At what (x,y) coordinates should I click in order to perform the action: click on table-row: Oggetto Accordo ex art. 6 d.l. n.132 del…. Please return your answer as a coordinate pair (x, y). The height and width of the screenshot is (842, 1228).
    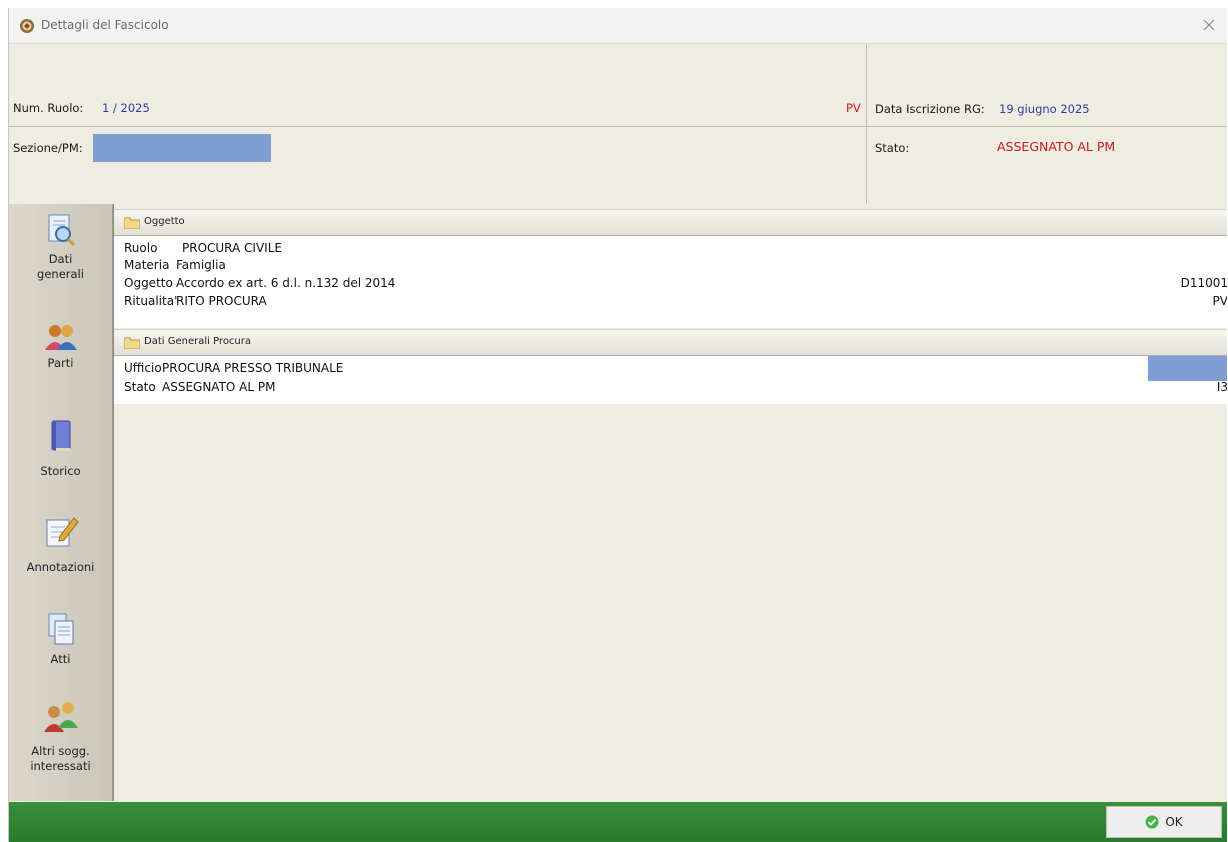
    Looking at the image, I should click on (670, 283).